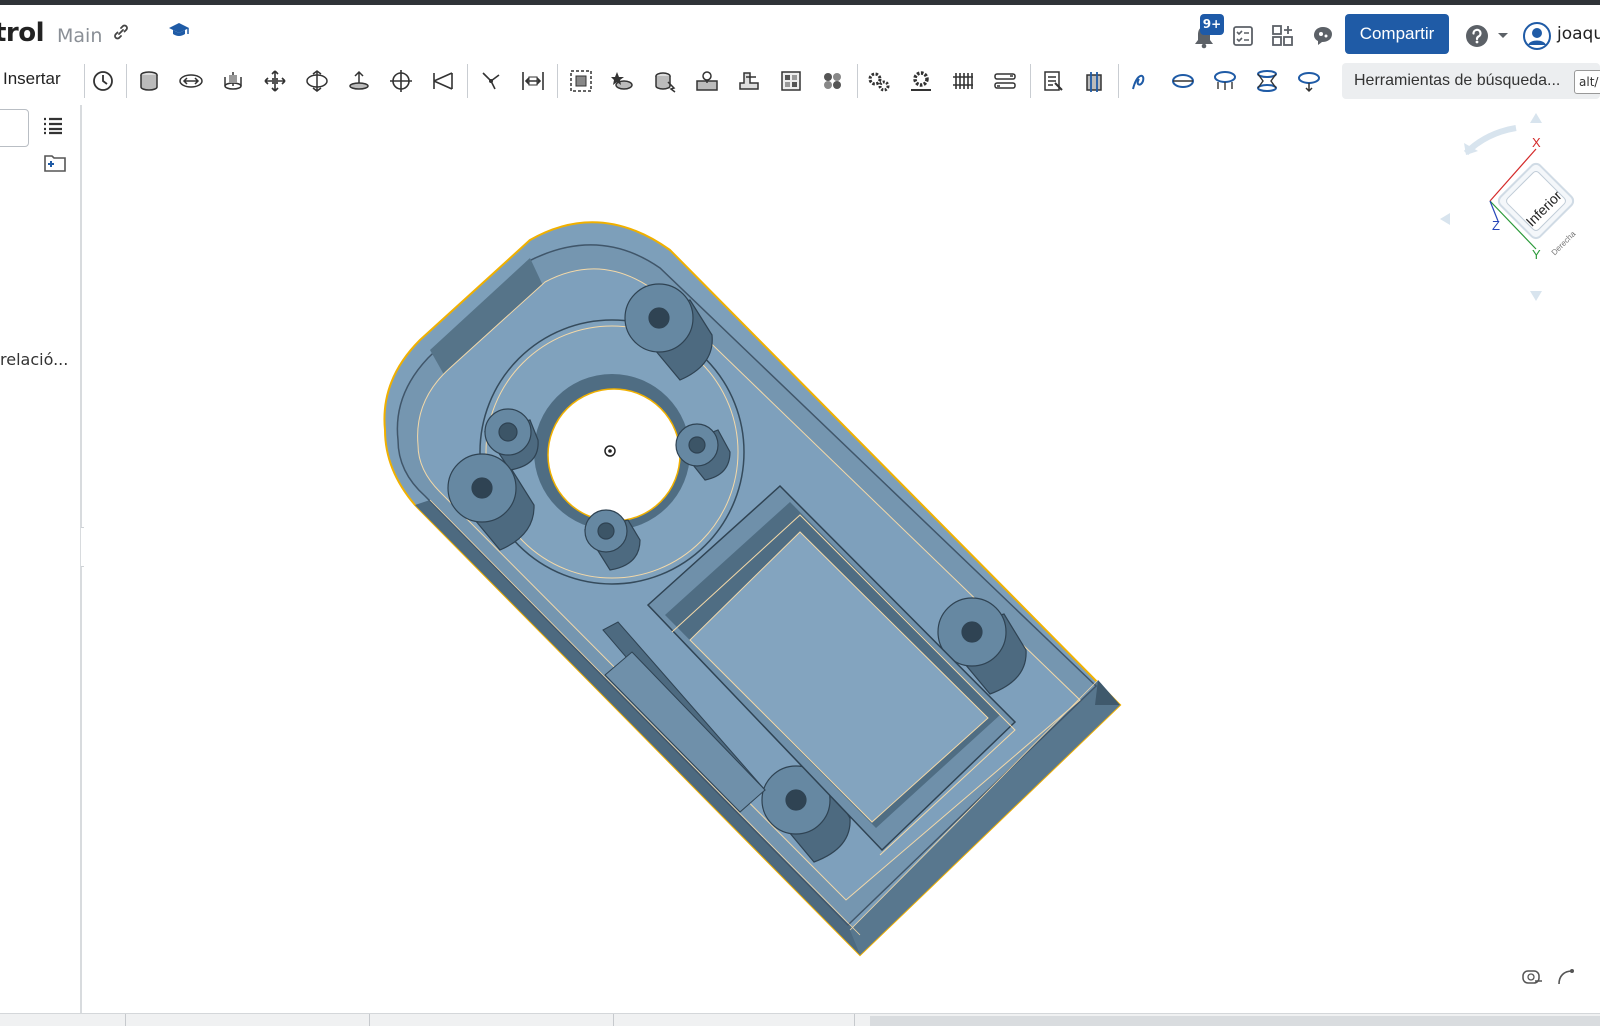 The image size is (1600, 1026). Describe the element at coordinates (1053, 81) in the screenshot. I see `measure-icon` at that location.